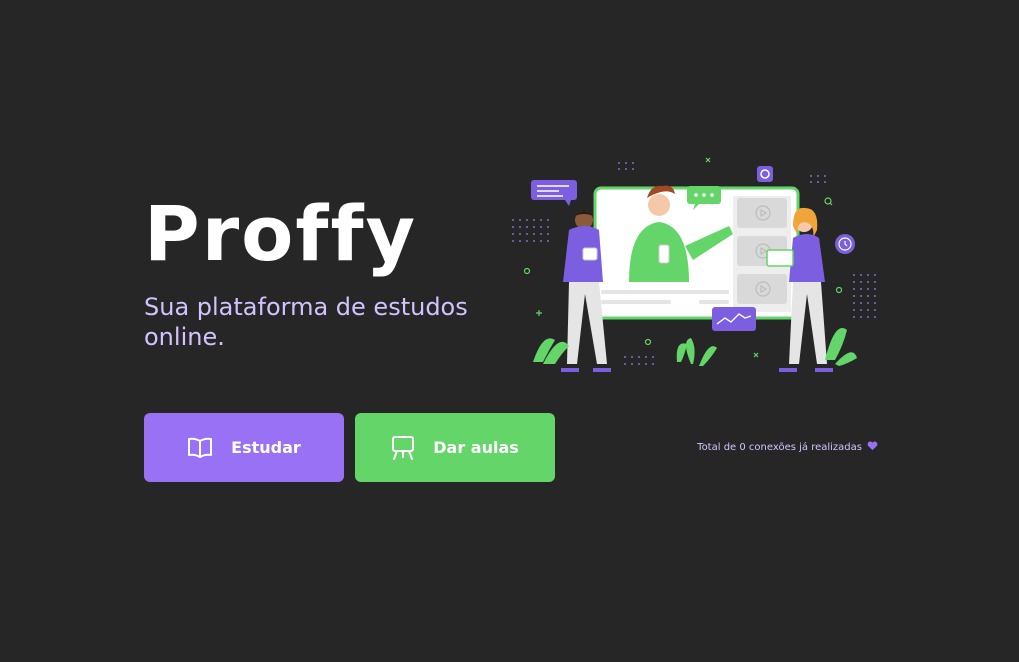 Image resolution: width=1019 pixels, height=662 pixels. I want to click on teach-button-label: Dar aulas, so click(476, 447).